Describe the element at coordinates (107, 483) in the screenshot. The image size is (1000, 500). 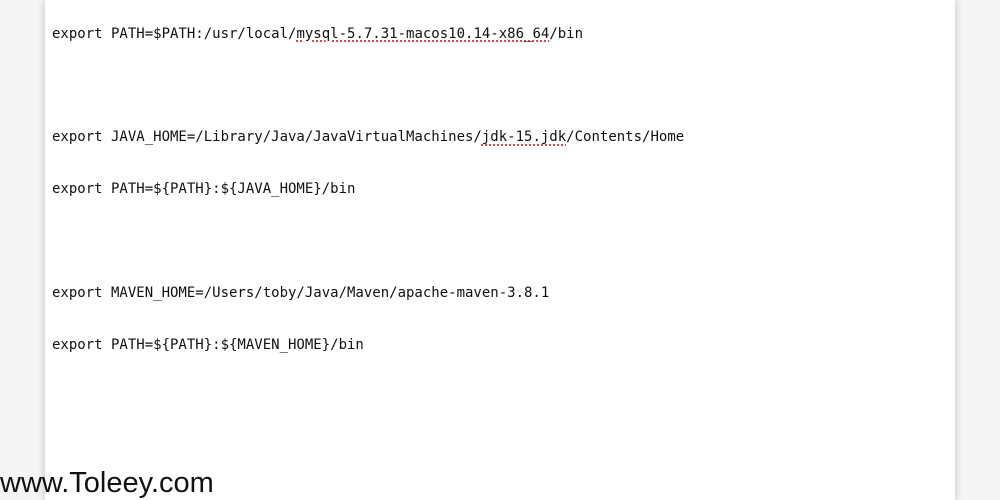
I see `watermark-text: www.Toleey.com` at that location.